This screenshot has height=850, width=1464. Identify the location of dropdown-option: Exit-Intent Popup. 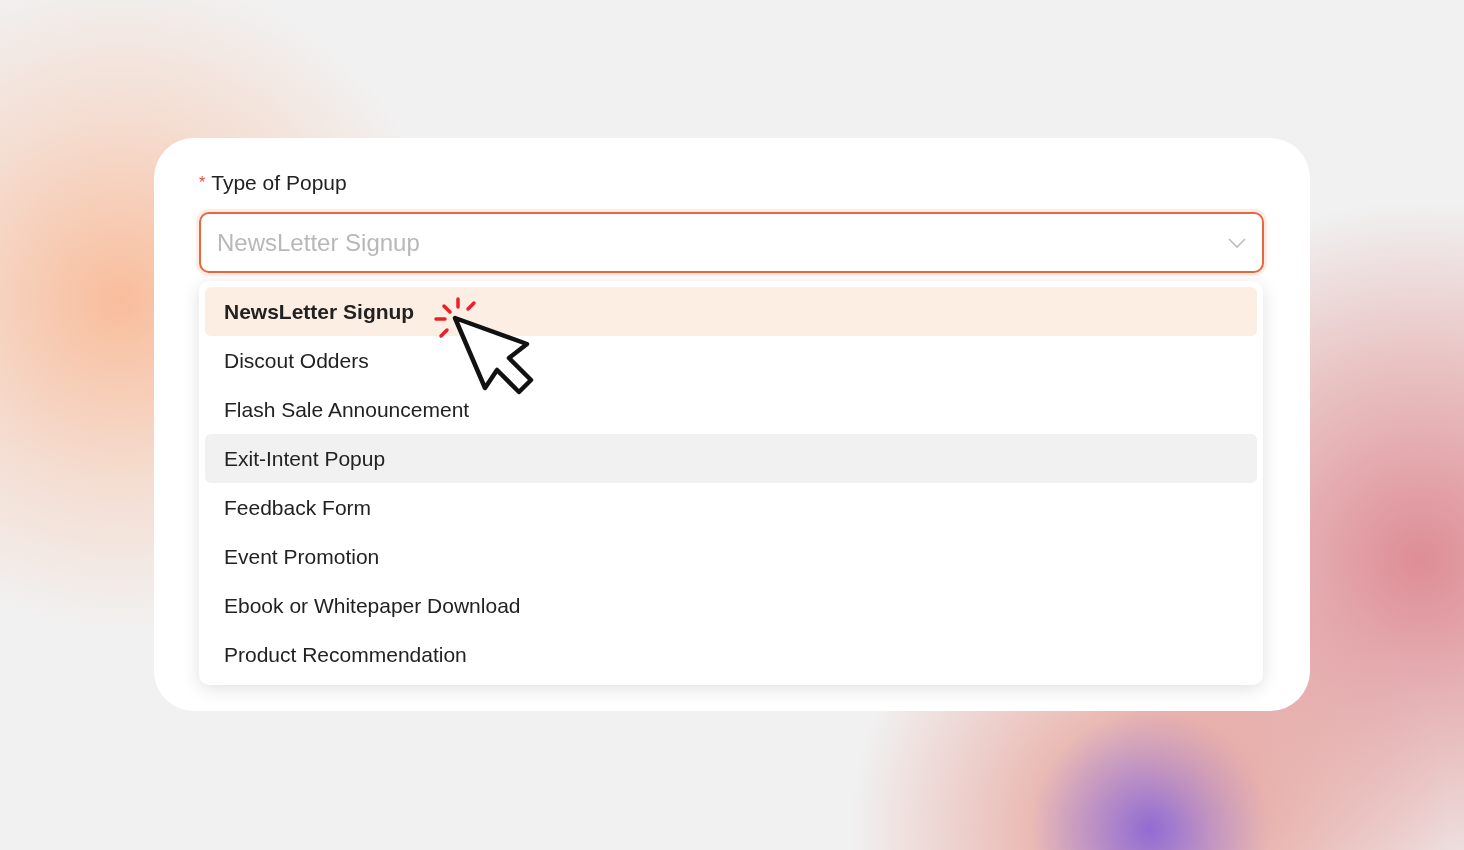
(731, 458).